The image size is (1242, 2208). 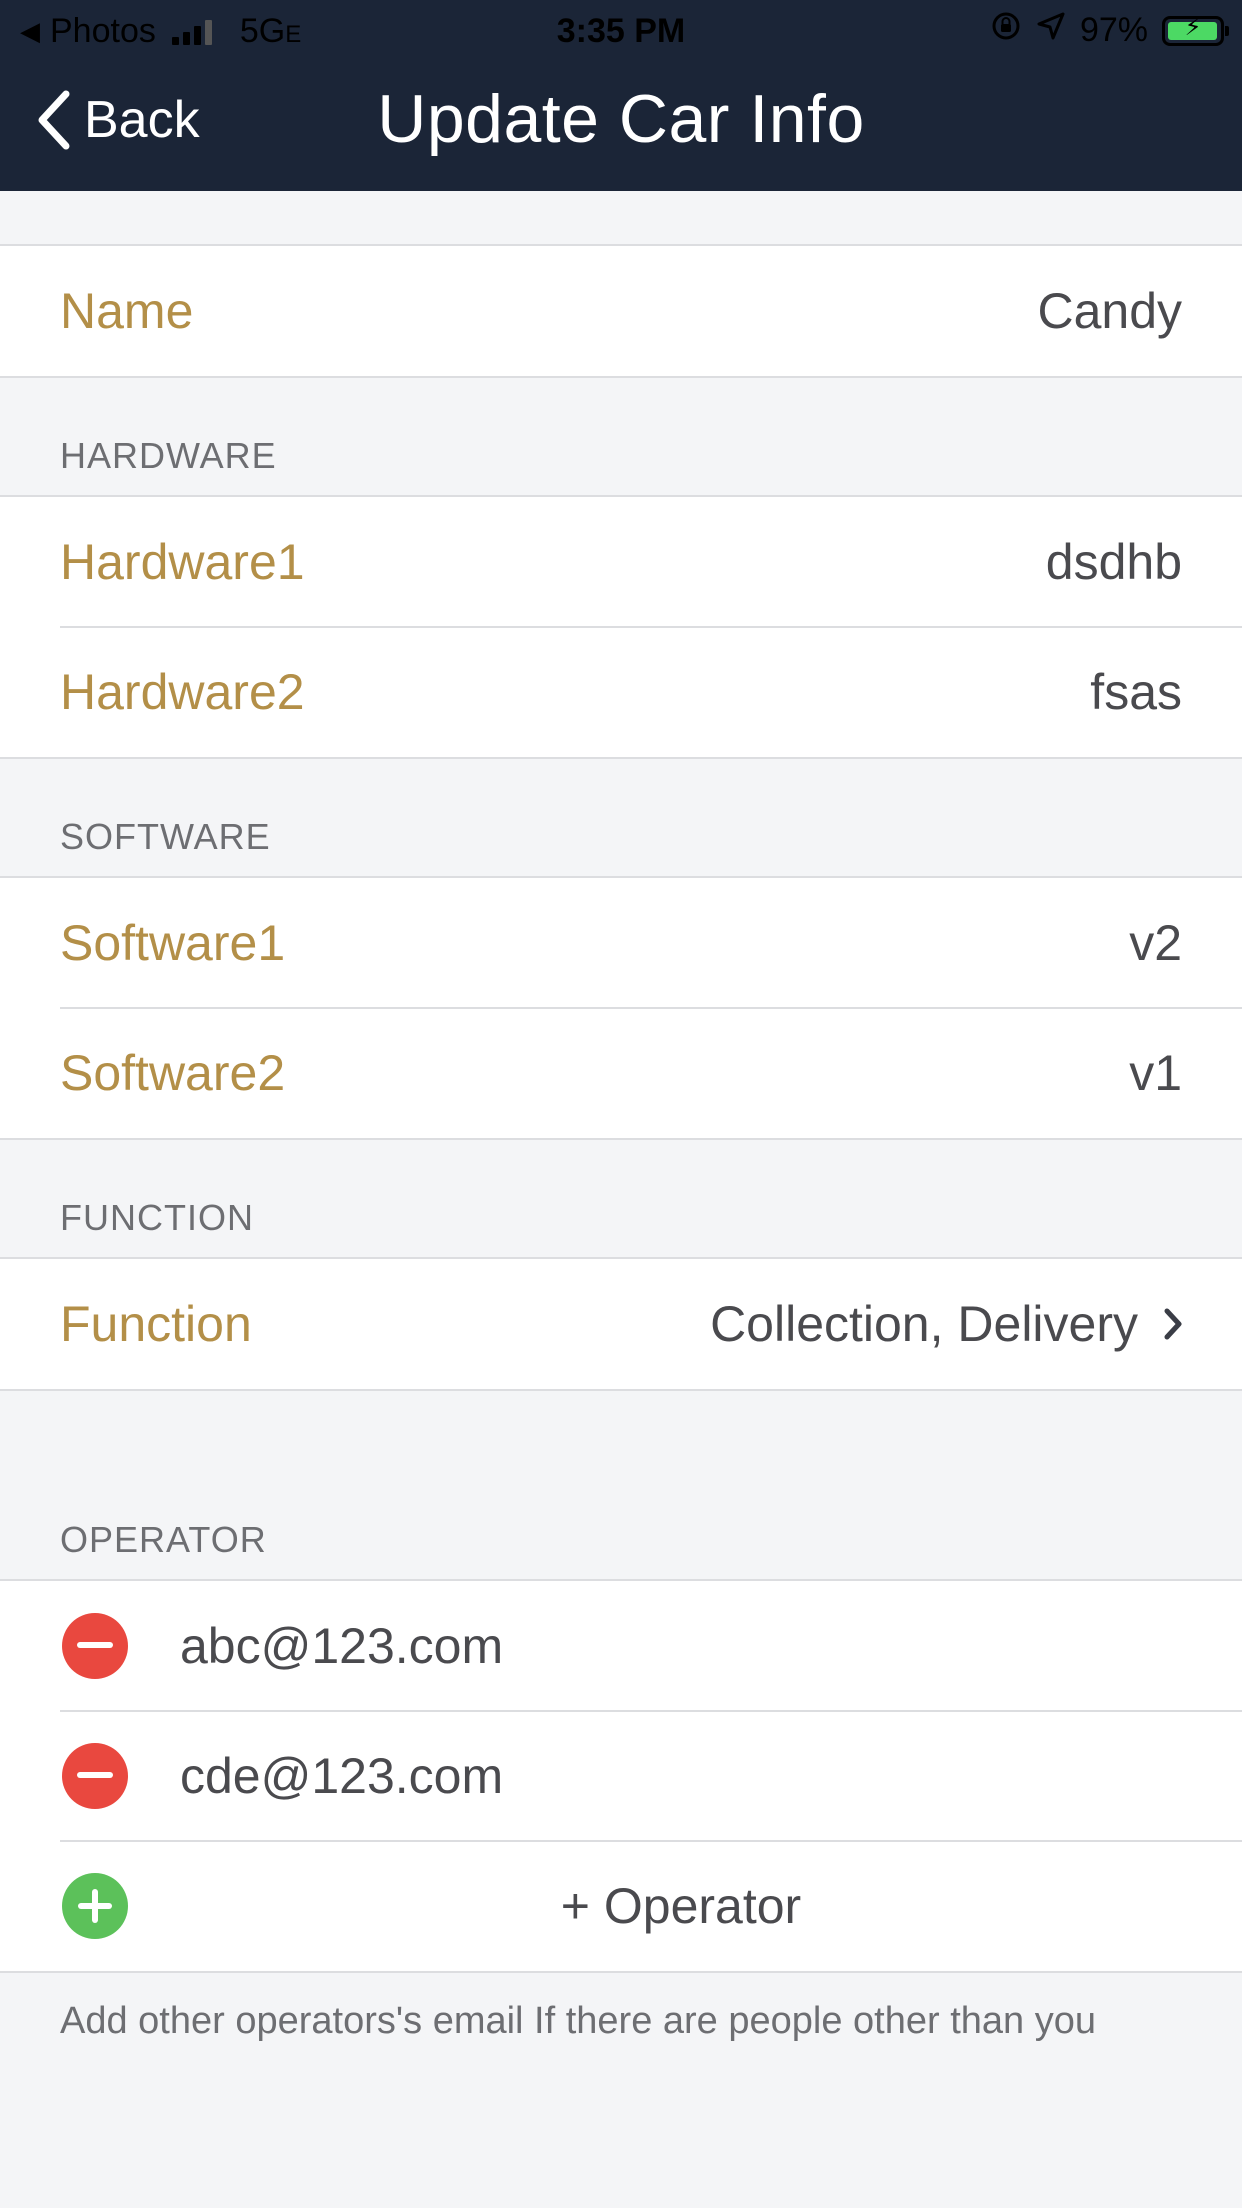 I want to click on name-label: Name, so click(x=127, y=311).